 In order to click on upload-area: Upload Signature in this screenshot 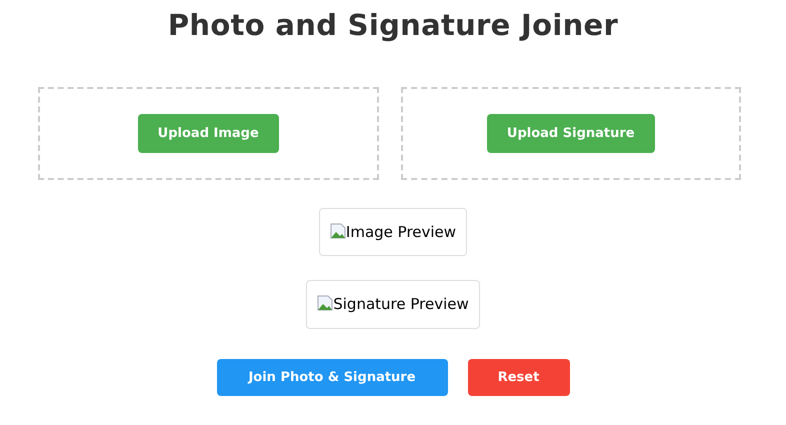, I will do `click(570, 133)`.